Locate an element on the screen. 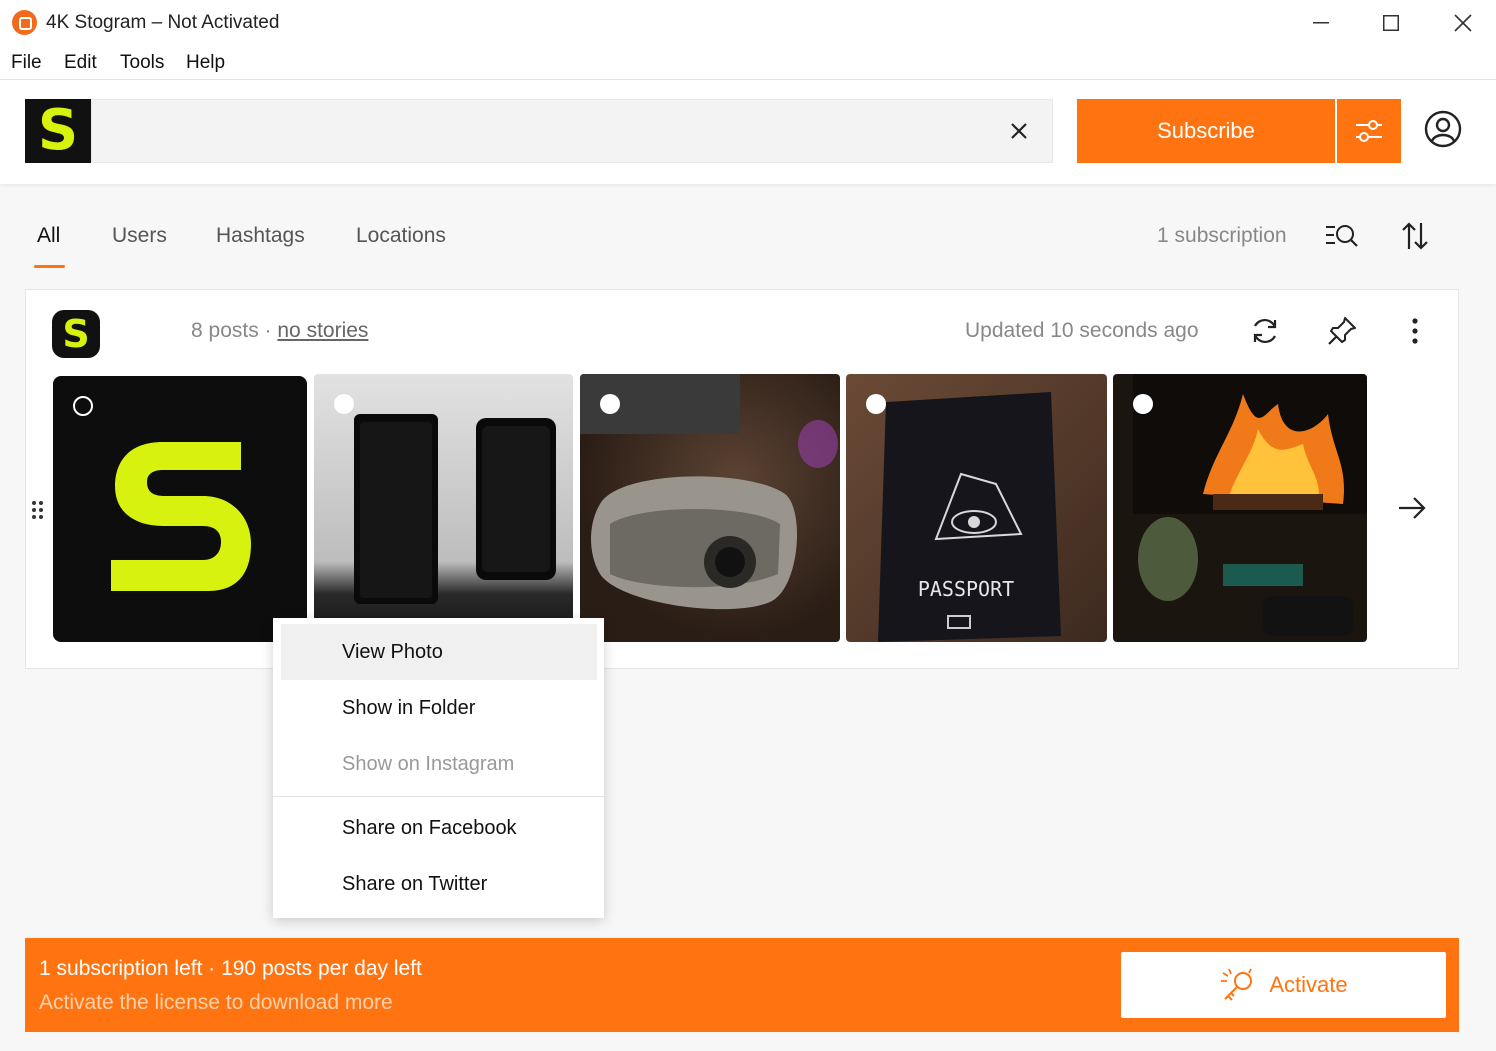  logo-letter: S is located at coordinates (58, 130).